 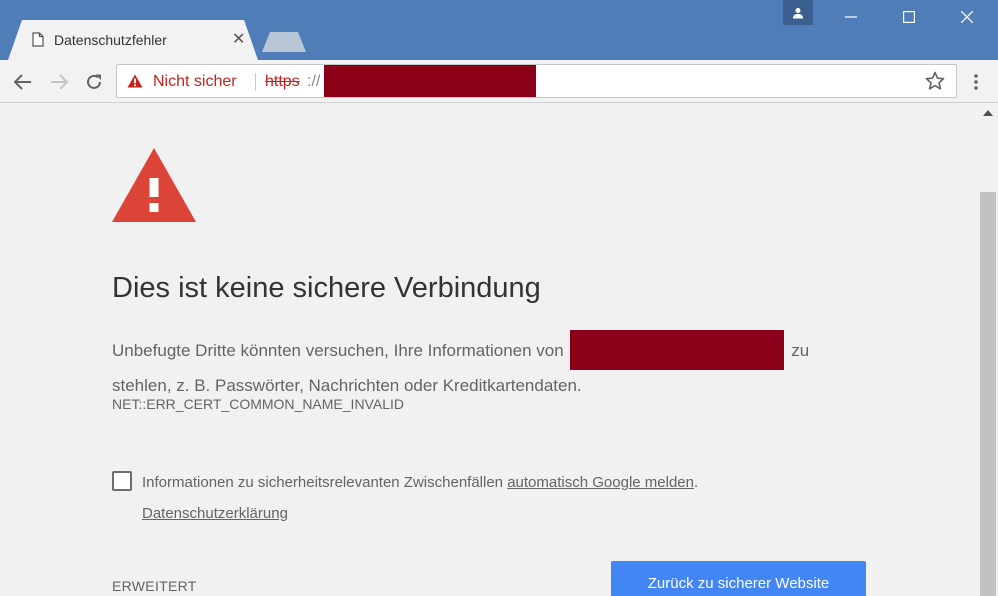 I want to click on scroll-up-arrow-icon, so click(x=988, y=113).